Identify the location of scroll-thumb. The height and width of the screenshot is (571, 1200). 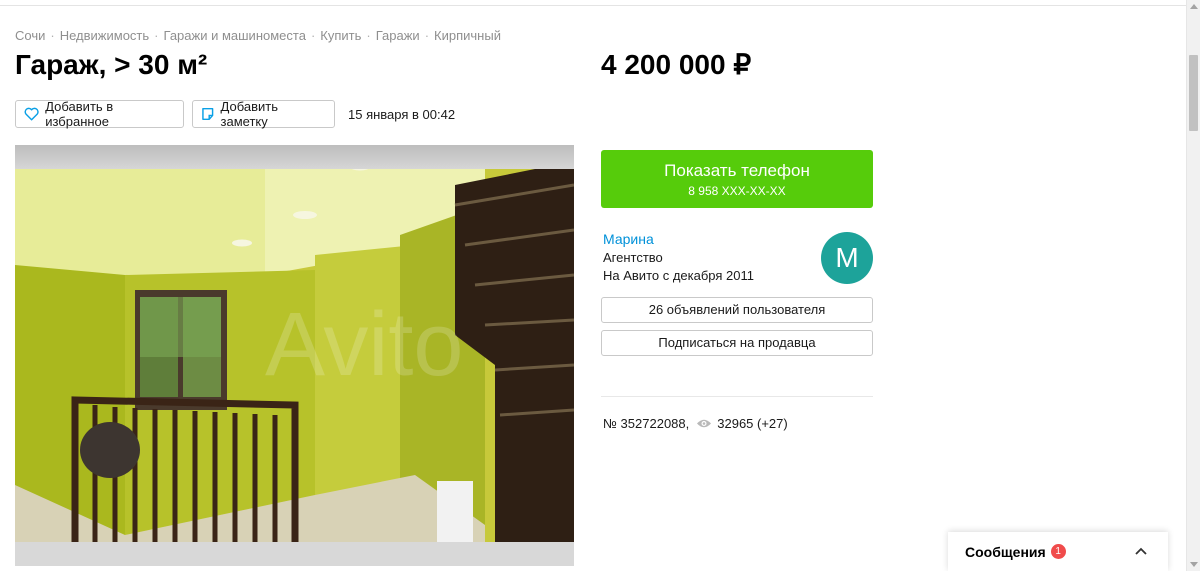
(1193, 93).